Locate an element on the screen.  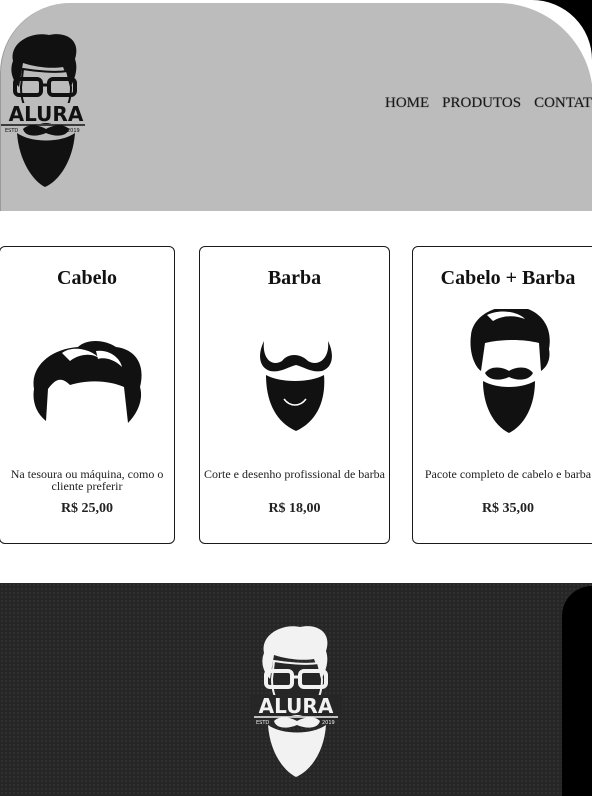
card-price: R$ 35,00 is located at coordinates (508, 508).